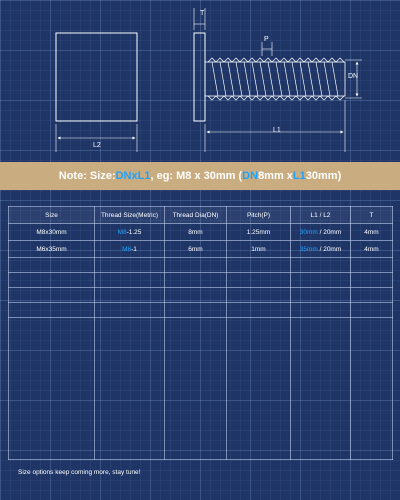 This screenshot has height=500, width=400. Describe the element at coordinates (96, 77) in the screenshot. I see `bolt-head-front-view` at that location.